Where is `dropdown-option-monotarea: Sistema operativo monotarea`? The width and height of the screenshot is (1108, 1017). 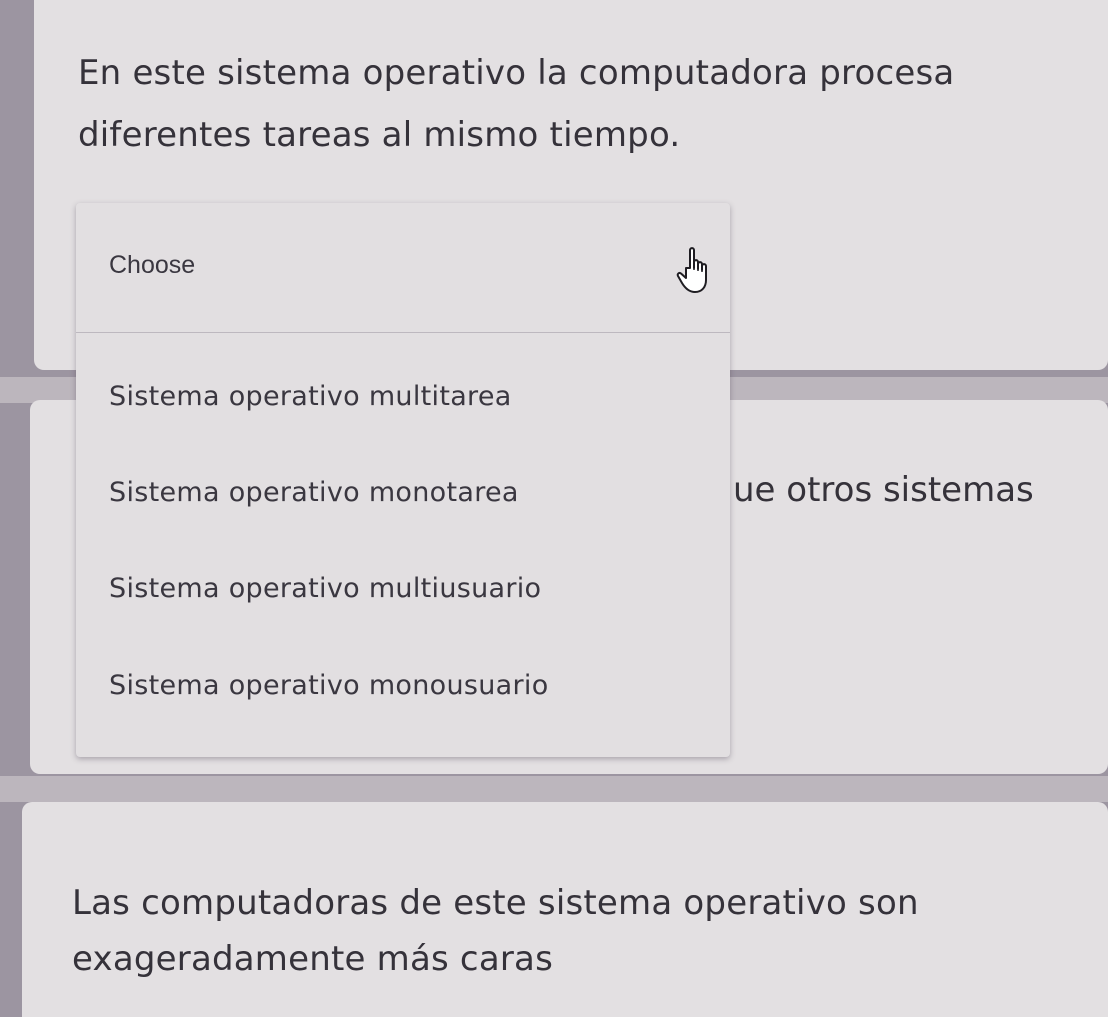
dropdown-option-monotarea: Sistema operativo monotarea is located at coordinates (314, 492).